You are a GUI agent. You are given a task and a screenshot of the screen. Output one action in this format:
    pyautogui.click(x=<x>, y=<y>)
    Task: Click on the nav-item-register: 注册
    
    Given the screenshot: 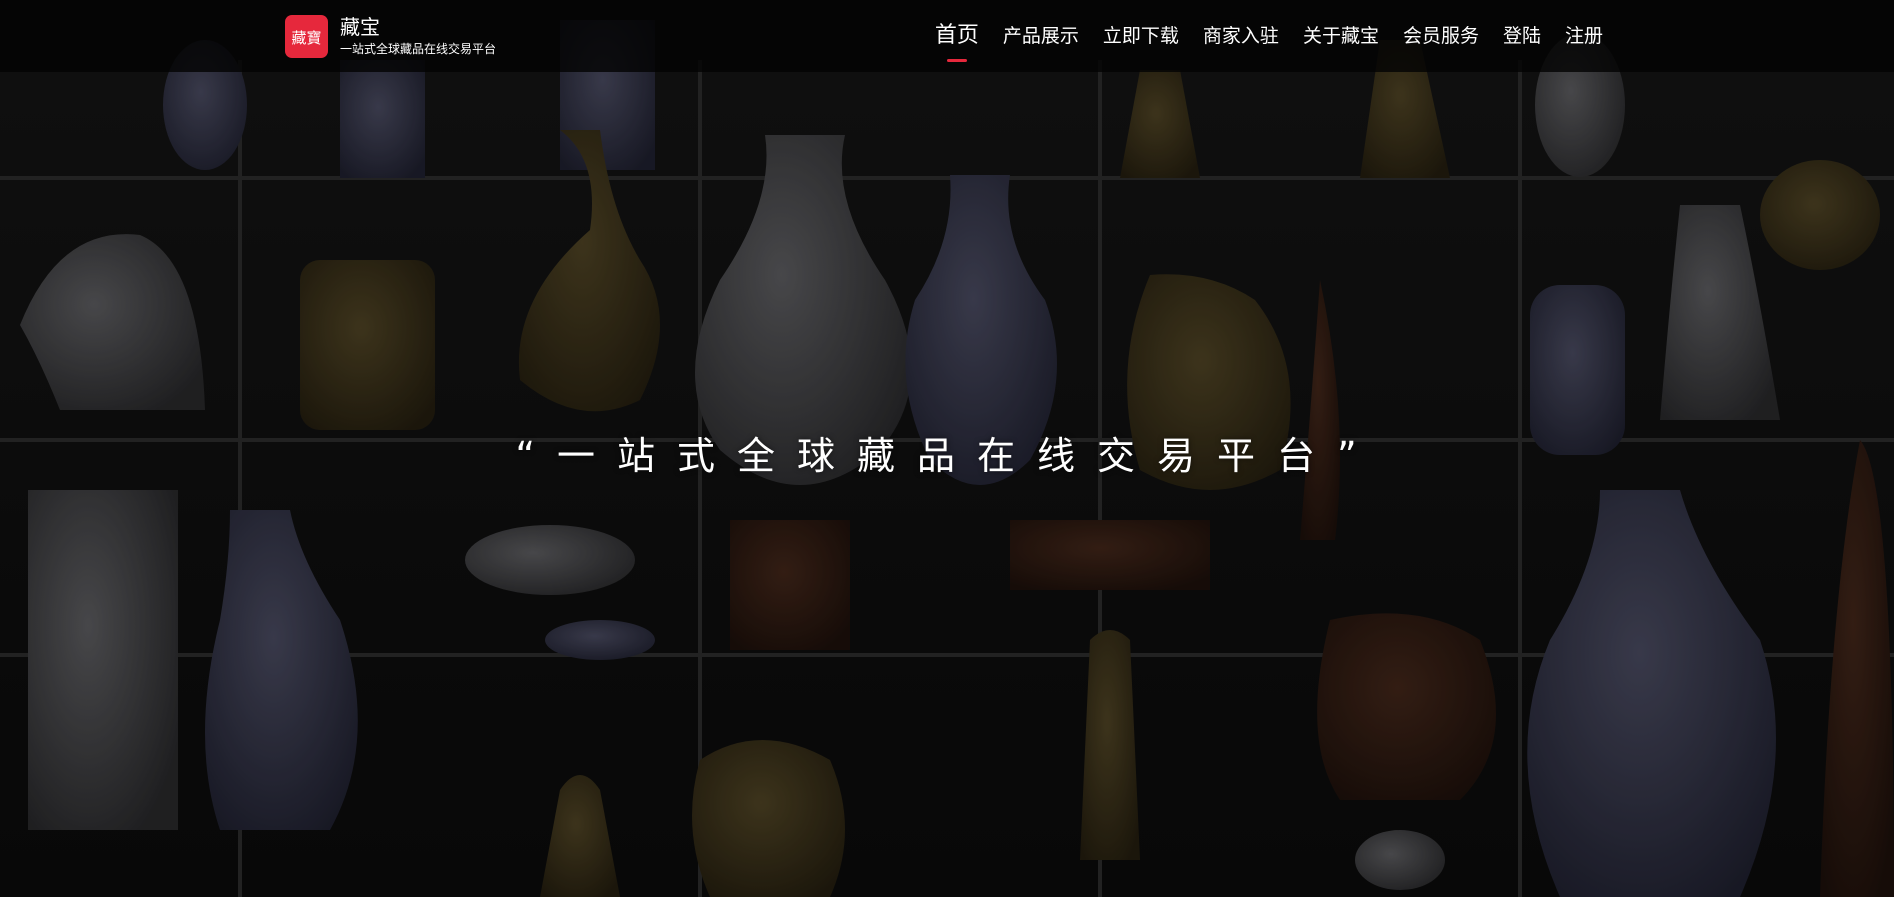 What is the action you would take?
    pyautogui.click(x=1584, y=36)
    